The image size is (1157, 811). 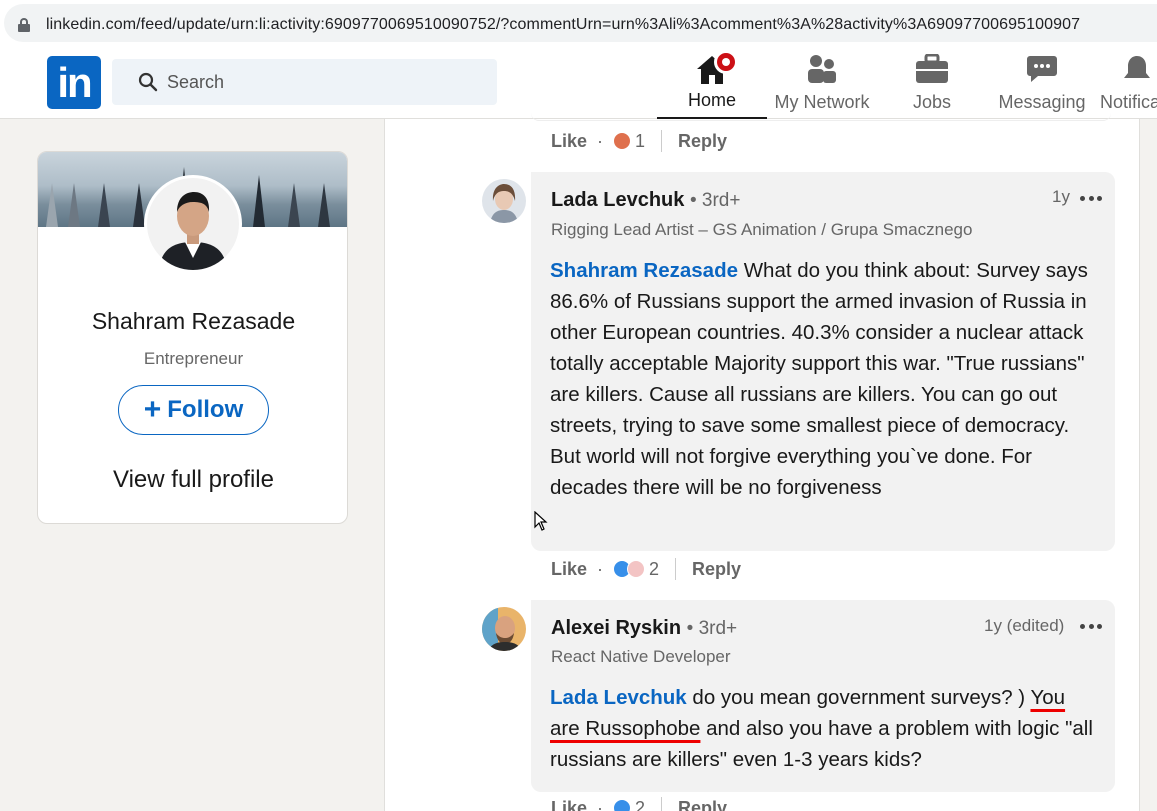 I want to click on comment-time: 1y (edited), so click(x=1024, y=625).